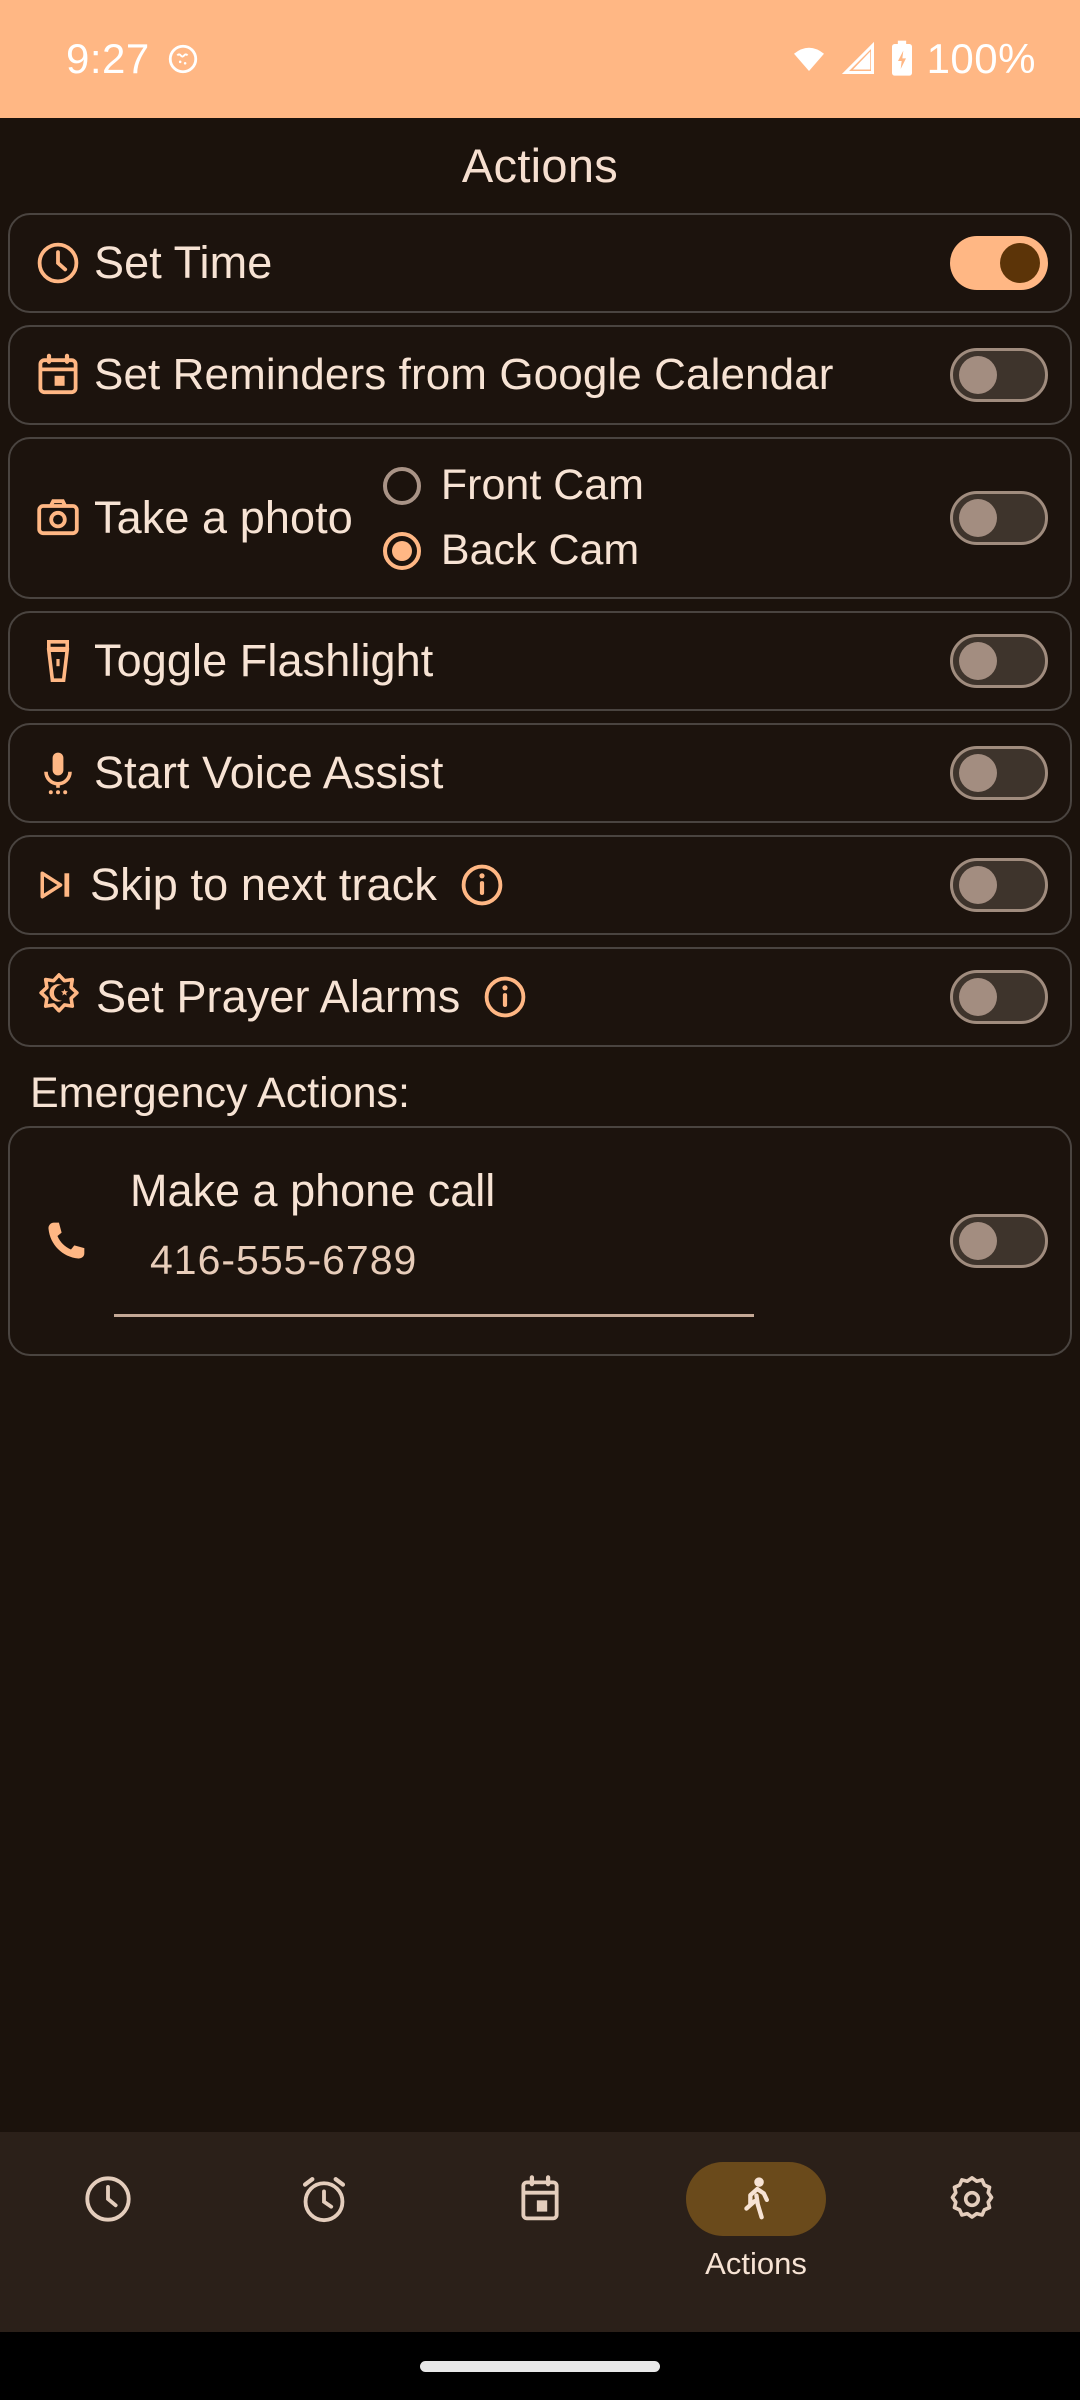 This screenshot has height=2400, width=1080. What do you see at coordinates (485, 660) in the screenshot?
I see `action-row-content: Toggle Flashlight` at bounding box center [485, 660].